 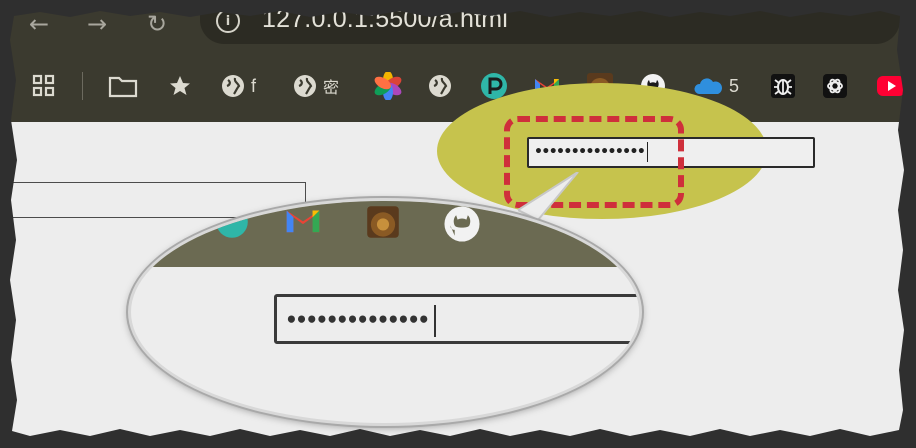 I want to click on youtube-icon, so click(x=891, y=86).